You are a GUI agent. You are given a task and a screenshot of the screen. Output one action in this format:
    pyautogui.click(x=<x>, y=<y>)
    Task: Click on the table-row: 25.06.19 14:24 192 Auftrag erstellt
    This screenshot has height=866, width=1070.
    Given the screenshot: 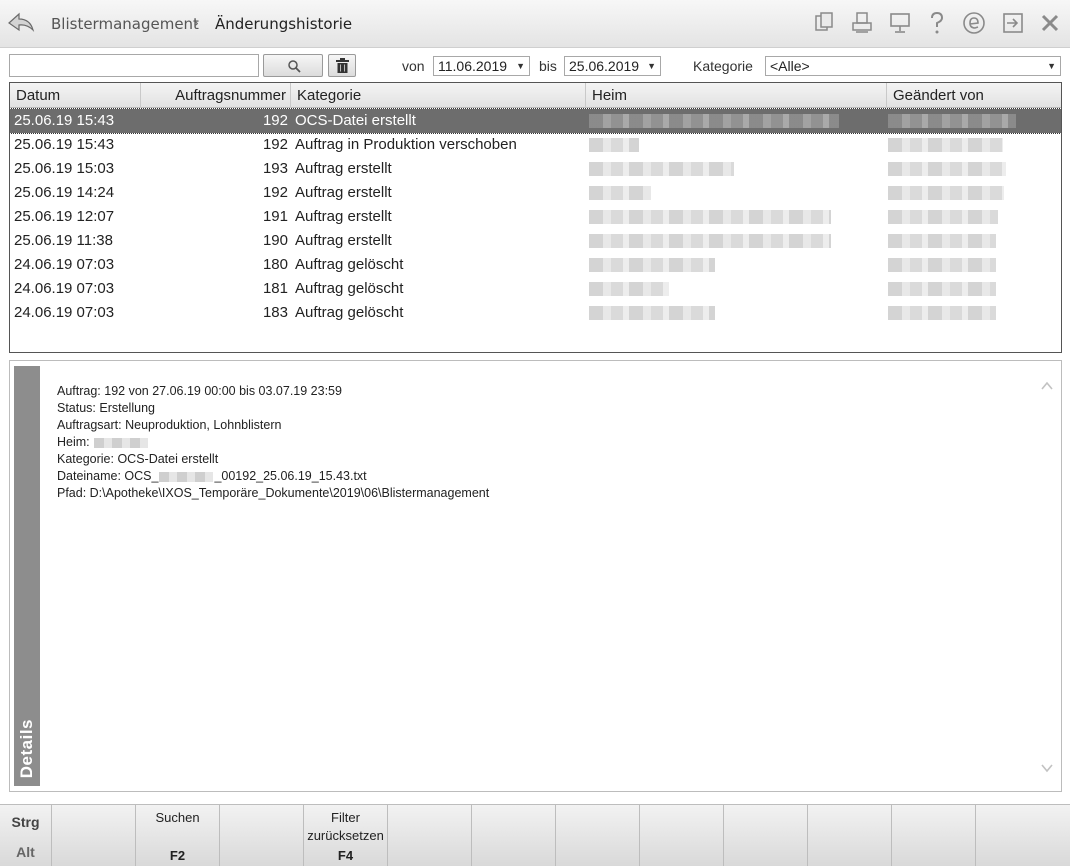 What is the action you would take?
    pyautogui.click(x=535, y=193)
    